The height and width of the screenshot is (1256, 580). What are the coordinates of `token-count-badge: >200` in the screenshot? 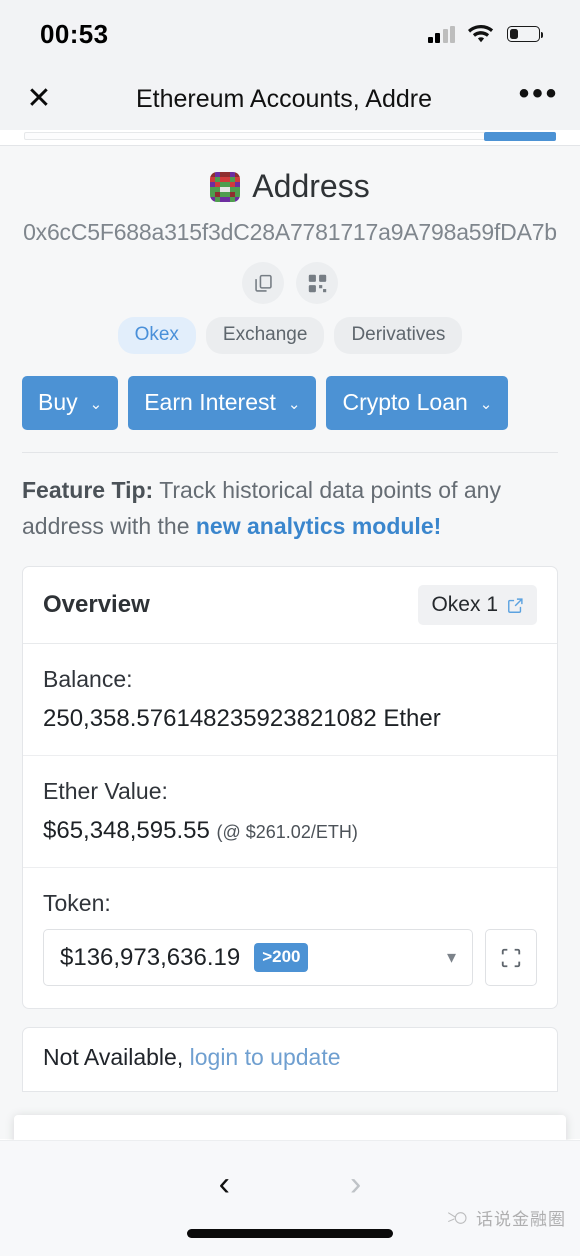 It's located at (281, 958).